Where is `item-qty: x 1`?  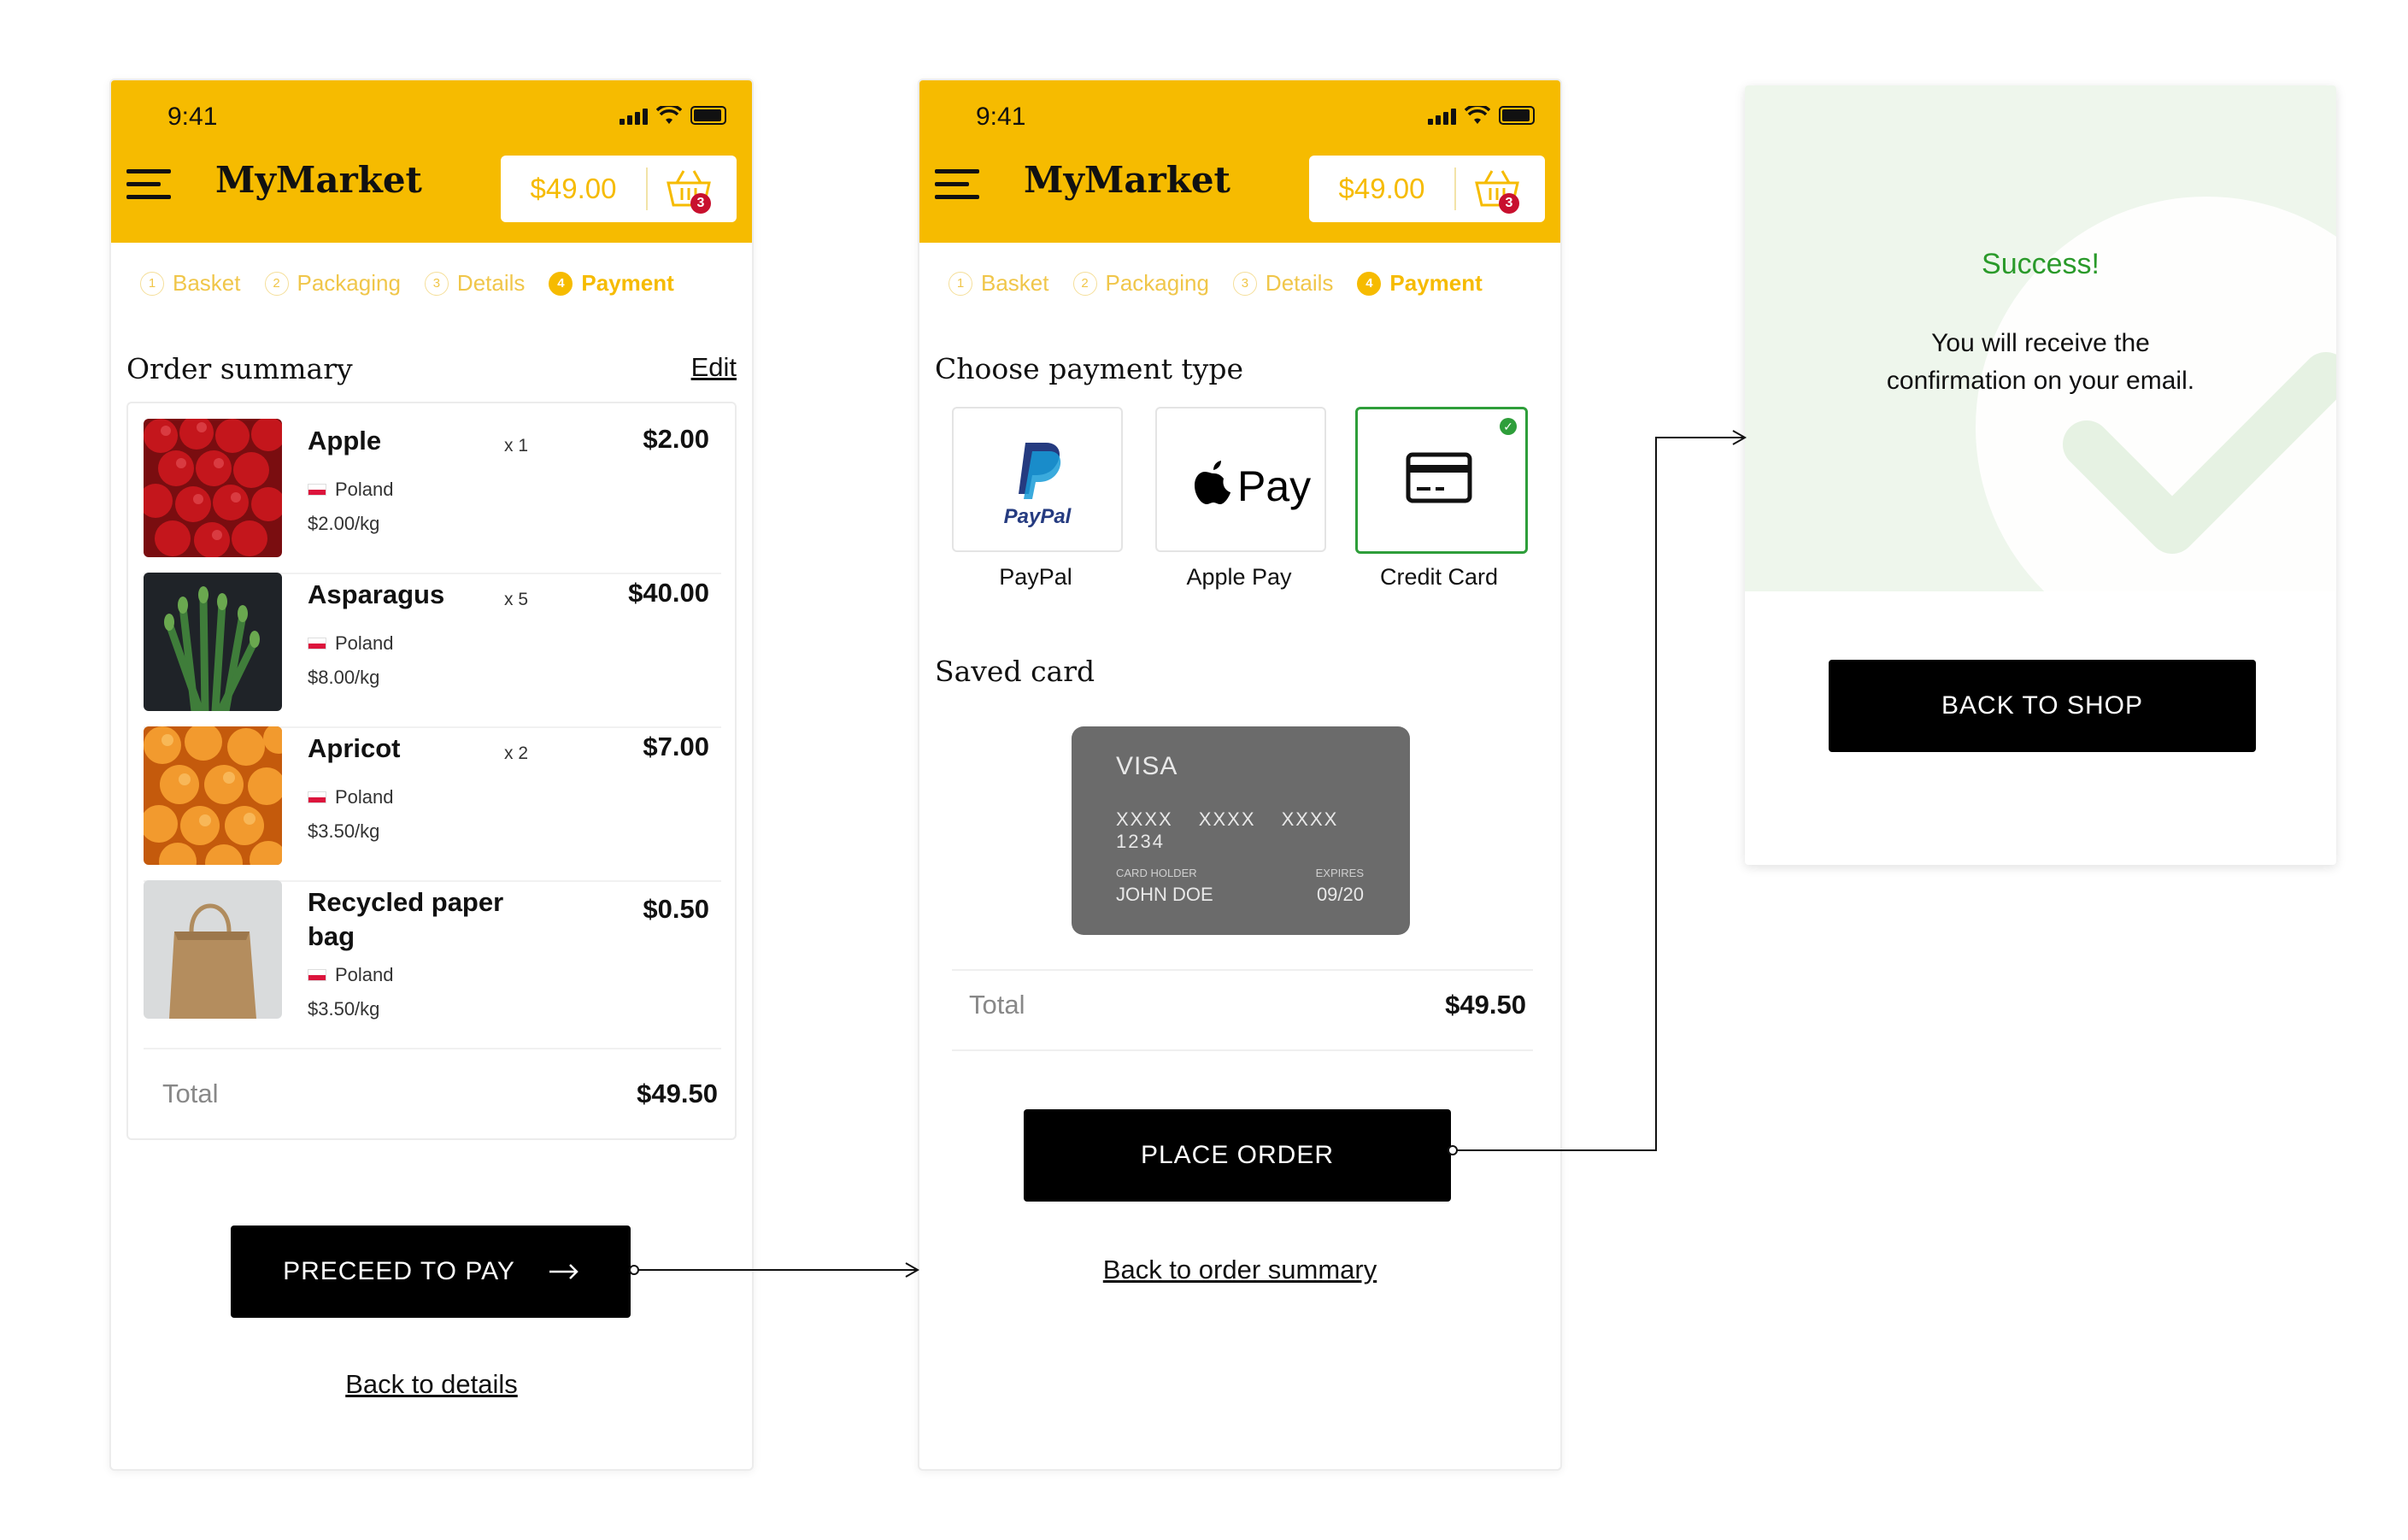 item-qty: x 1 is located at coordinates (516, 446).